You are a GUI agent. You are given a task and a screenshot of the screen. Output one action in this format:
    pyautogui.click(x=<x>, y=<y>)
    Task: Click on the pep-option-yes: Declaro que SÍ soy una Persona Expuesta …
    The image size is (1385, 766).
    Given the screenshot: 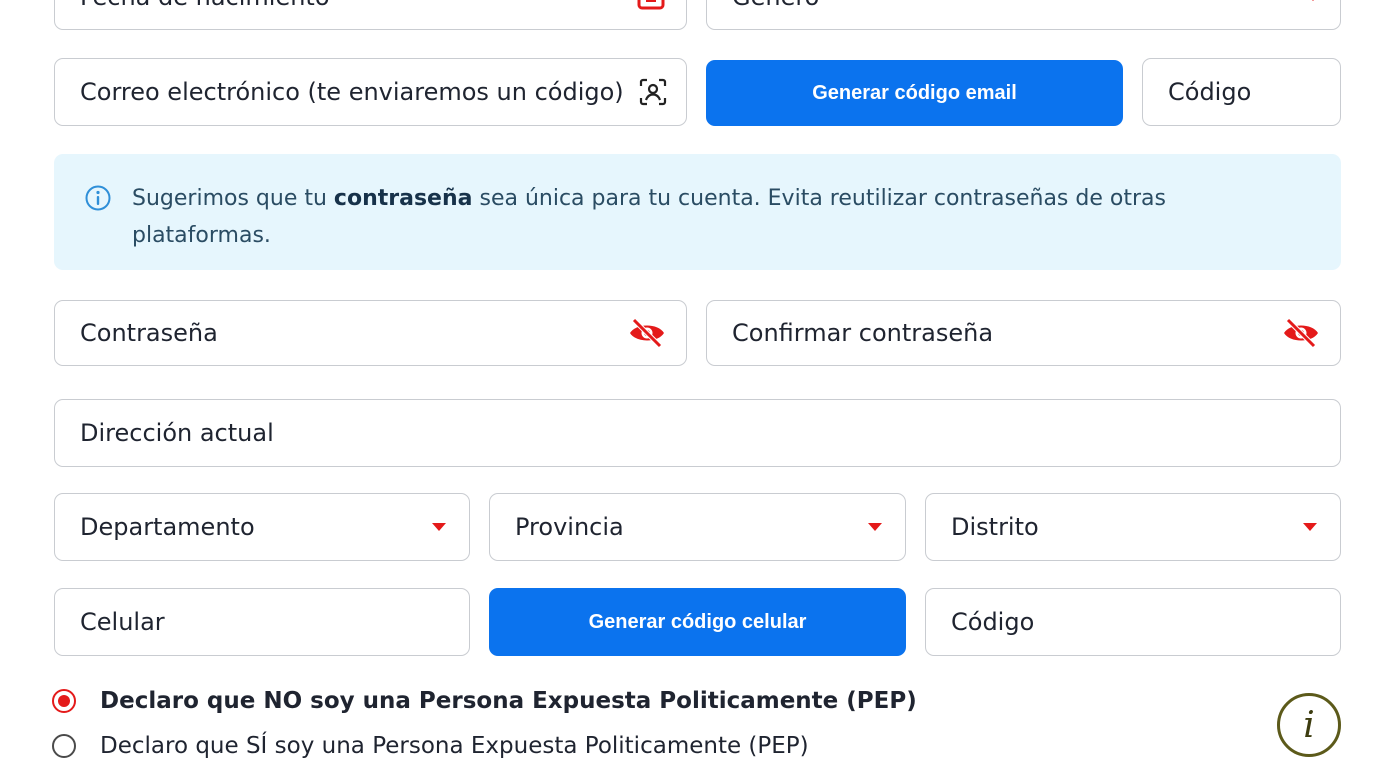 What is the action you would take?
    pyautogui.click(x=430, y=746)
    